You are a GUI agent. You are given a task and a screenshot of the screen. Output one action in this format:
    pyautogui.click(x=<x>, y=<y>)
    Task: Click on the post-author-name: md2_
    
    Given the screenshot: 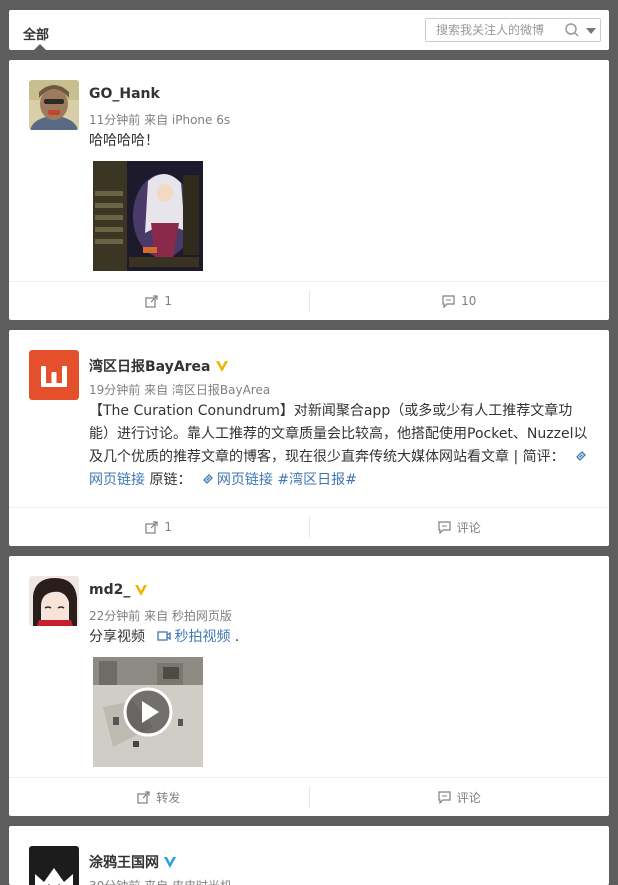 What is the action you would take?
    pyautogui.click(x=109, y=590)
    